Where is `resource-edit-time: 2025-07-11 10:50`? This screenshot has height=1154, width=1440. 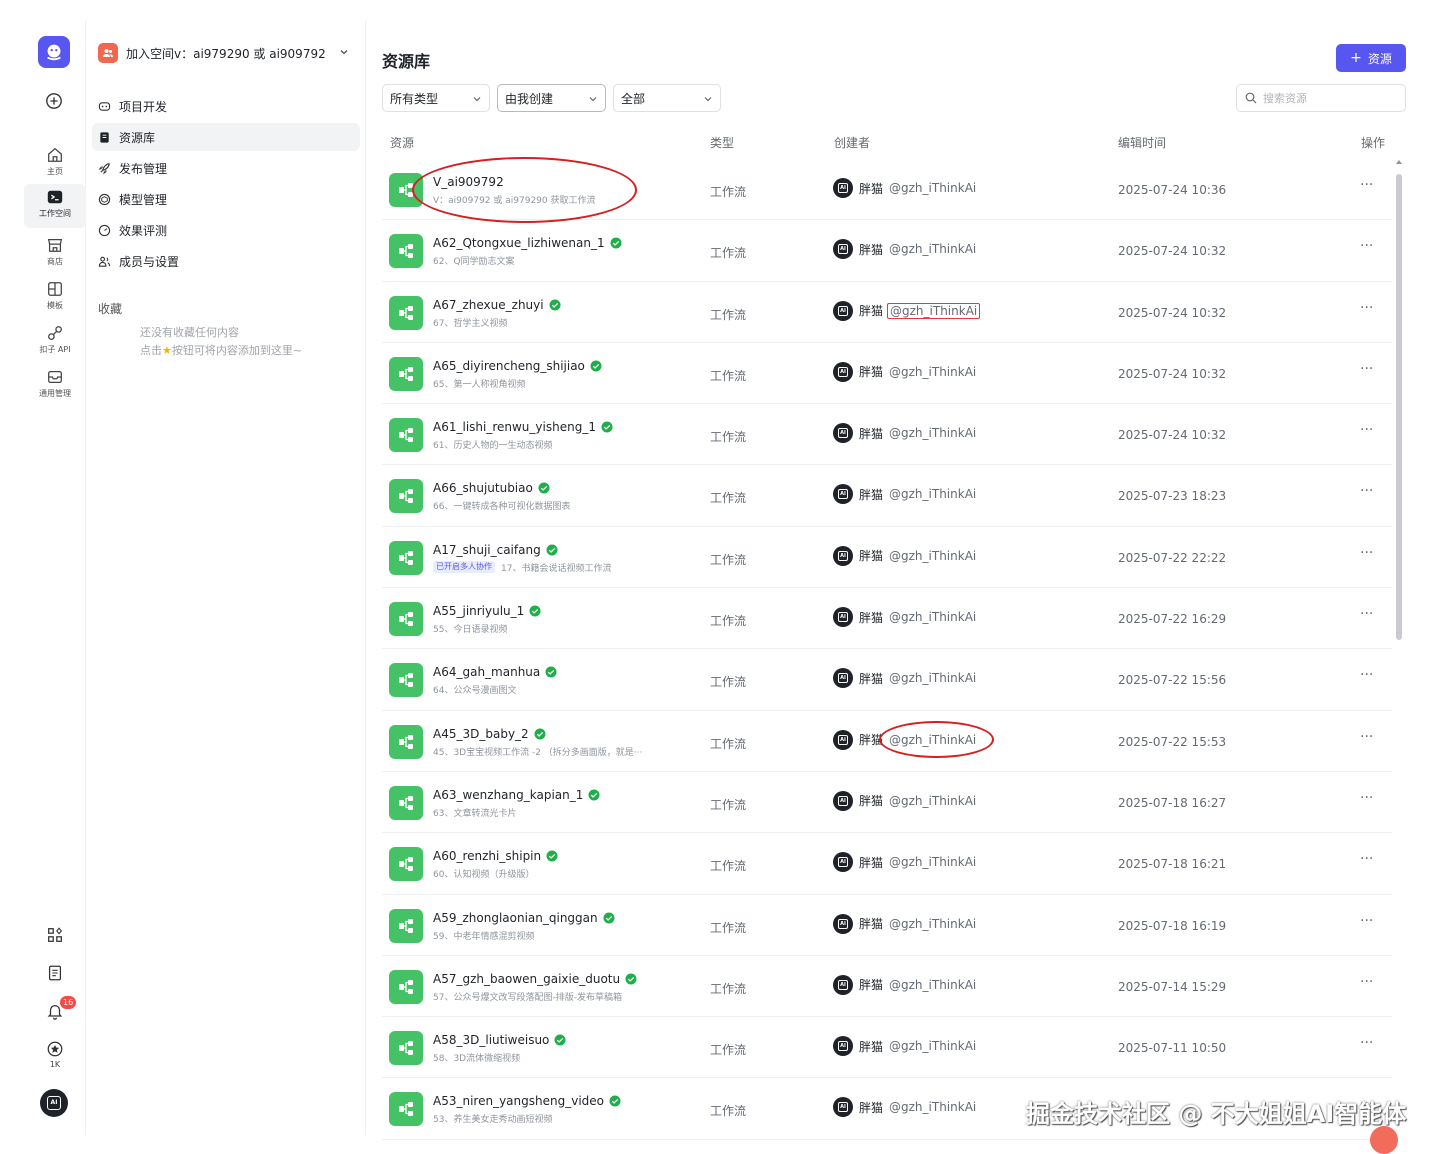
resource-edit-time: 2025-07-11 10:50 is located at coordinates (1172, 1048).